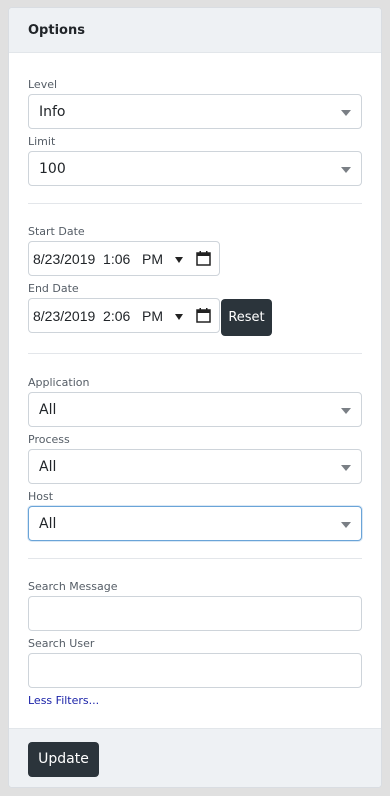 Image resolution: width=390 pixels, height=796 pixels. Describe the element at coordinates (53, 288) in the screenshot. I see `end-date-label: End Date` at that location.